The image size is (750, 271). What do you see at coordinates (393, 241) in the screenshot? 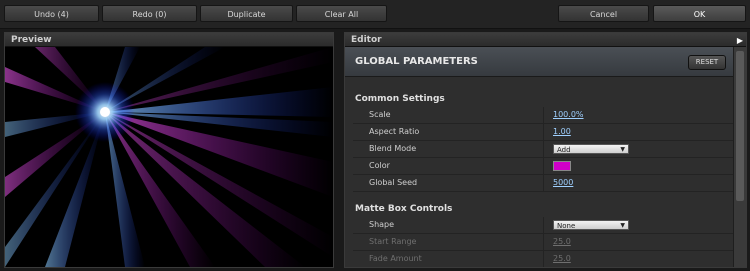
I see `start-range-label: Start Range` at bounding box center [393, 241].